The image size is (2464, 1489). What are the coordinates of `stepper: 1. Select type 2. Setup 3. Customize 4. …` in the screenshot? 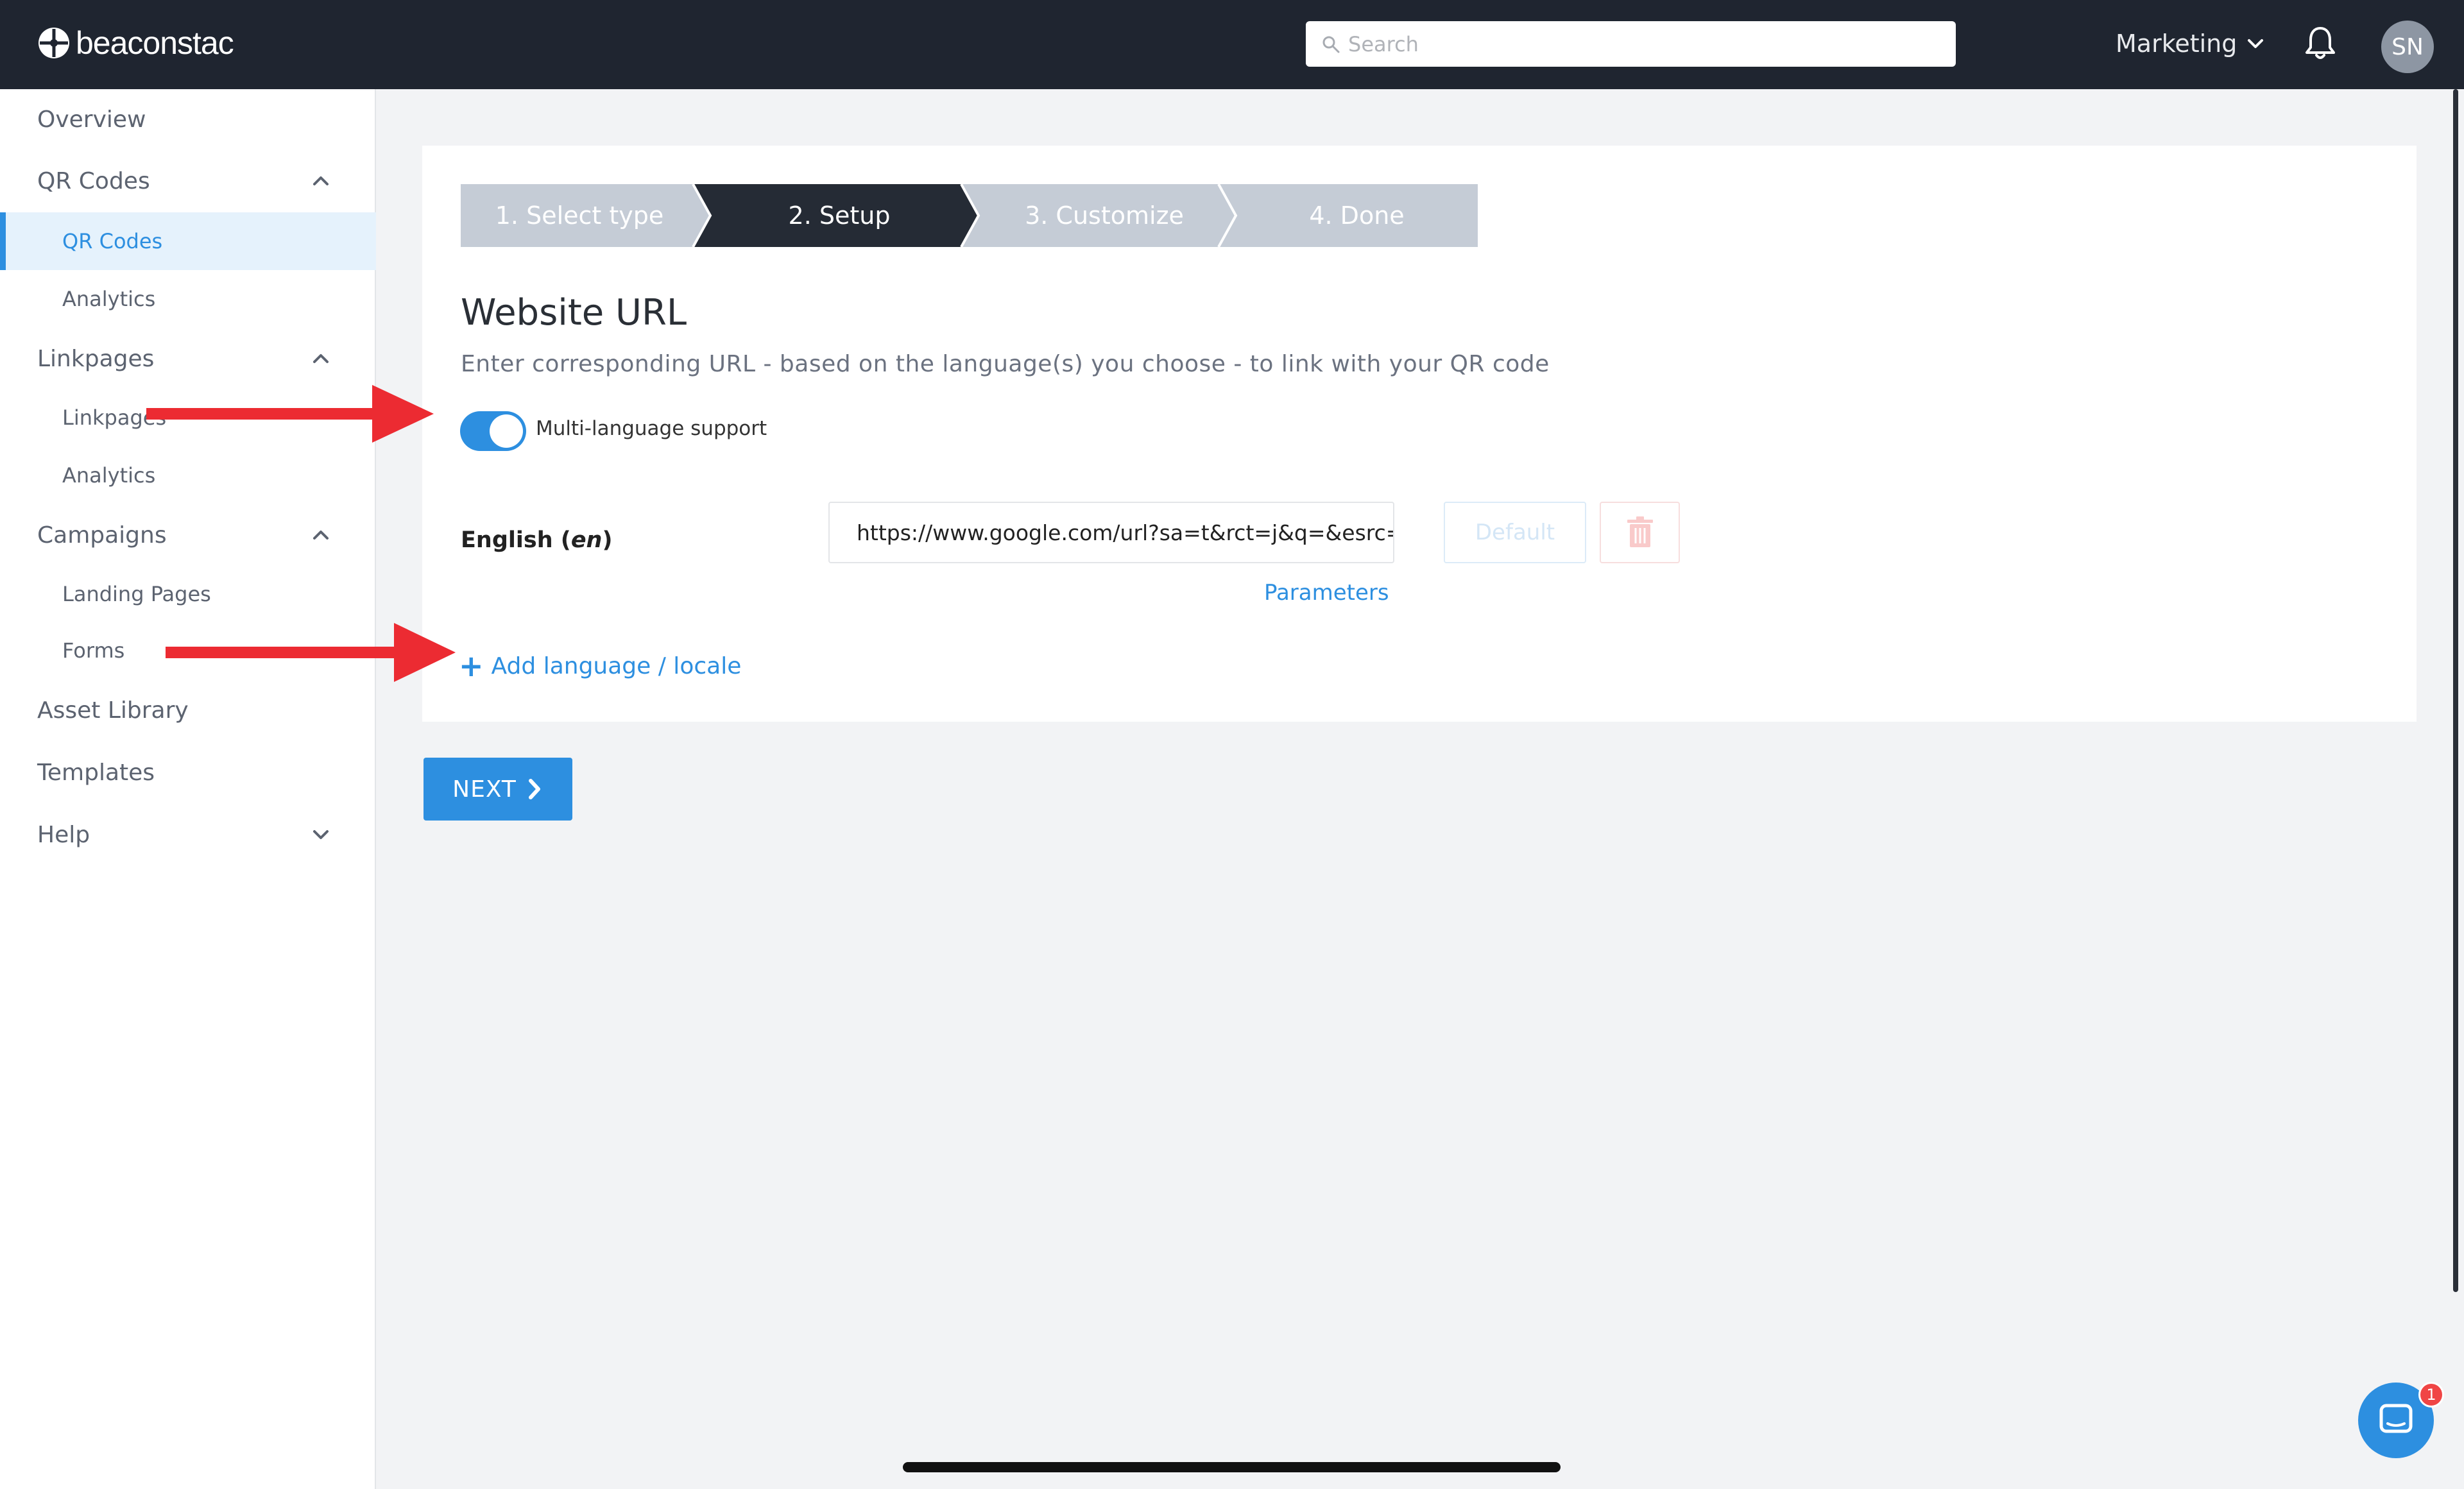 It's located at (970, 216).